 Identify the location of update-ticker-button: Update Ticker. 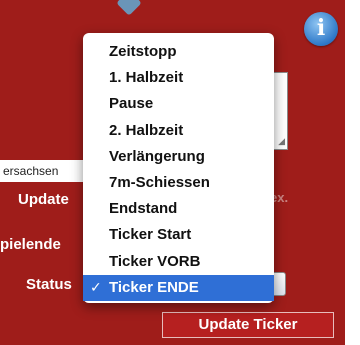
(248, 325).